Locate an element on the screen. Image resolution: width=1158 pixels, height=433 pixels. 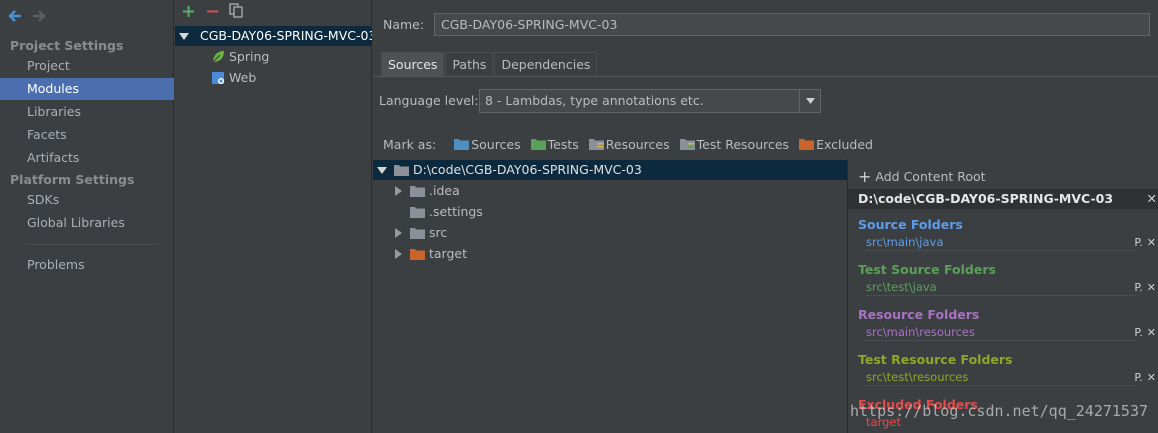
mark-tests-button: Tests is located at coordinates (554, 144).